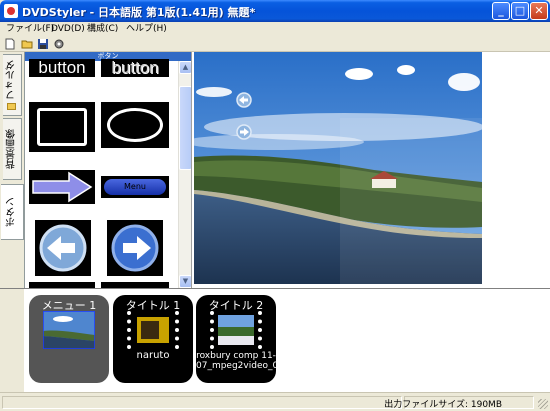 The height and width of the screenshot is (411, 550). I want to click on status-segment, so click(202, 402).